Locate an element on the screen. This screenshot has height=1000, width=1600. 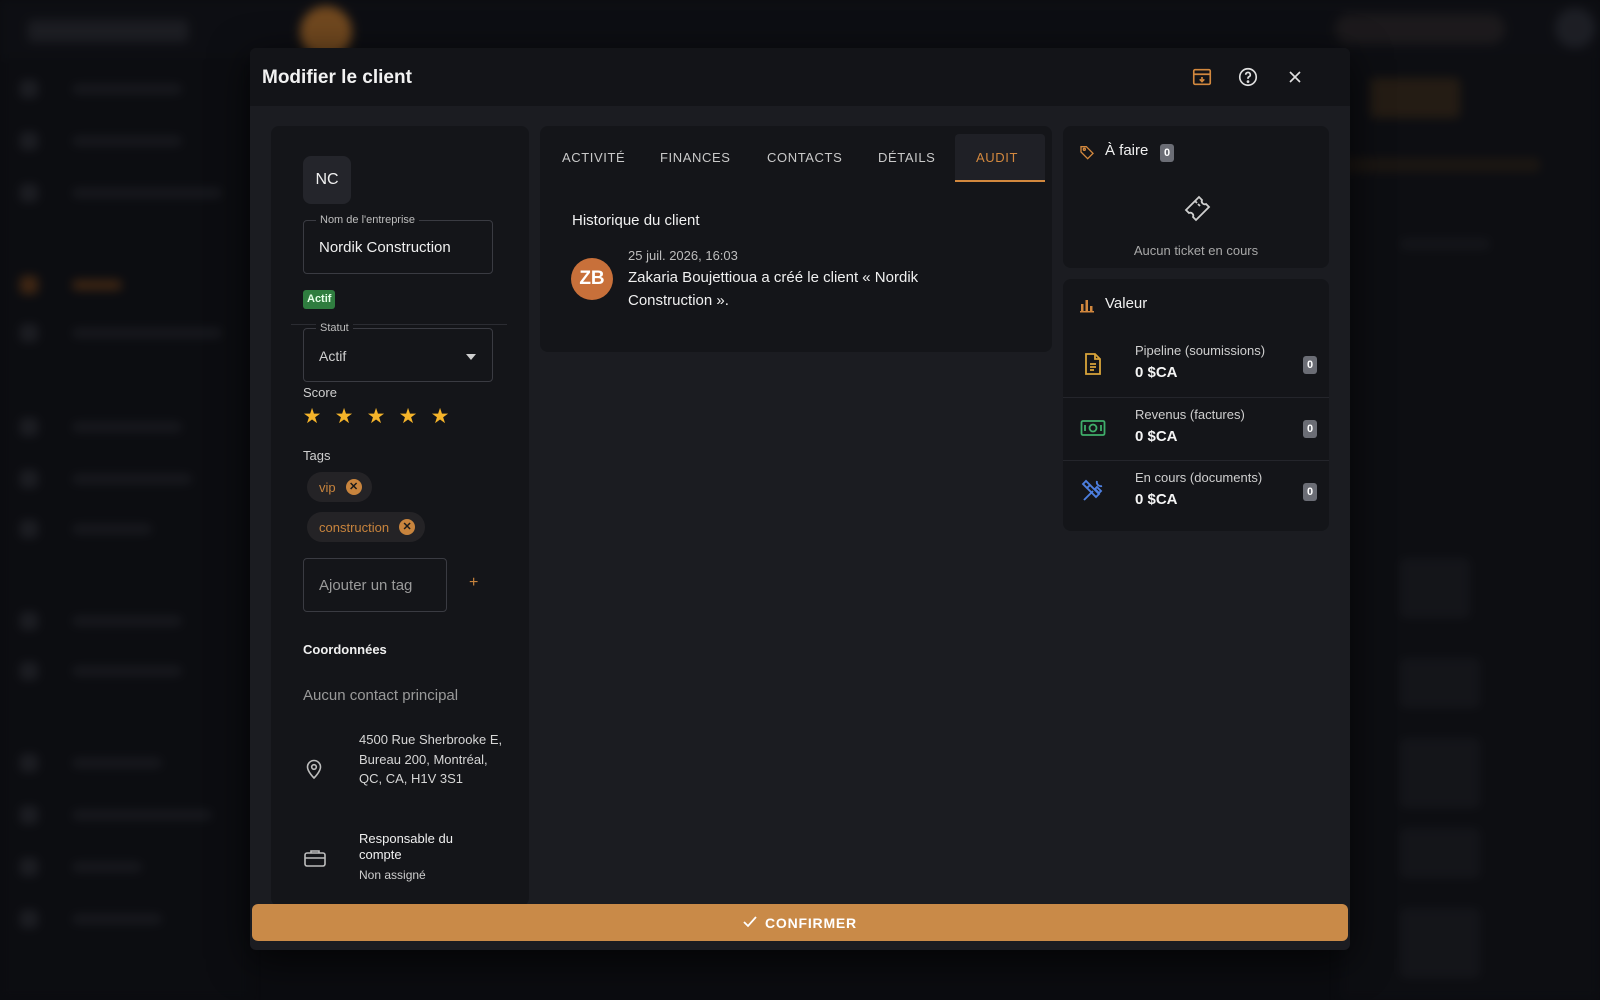
company-name-value: Nordik Construction is located at coordinates (385, 247).